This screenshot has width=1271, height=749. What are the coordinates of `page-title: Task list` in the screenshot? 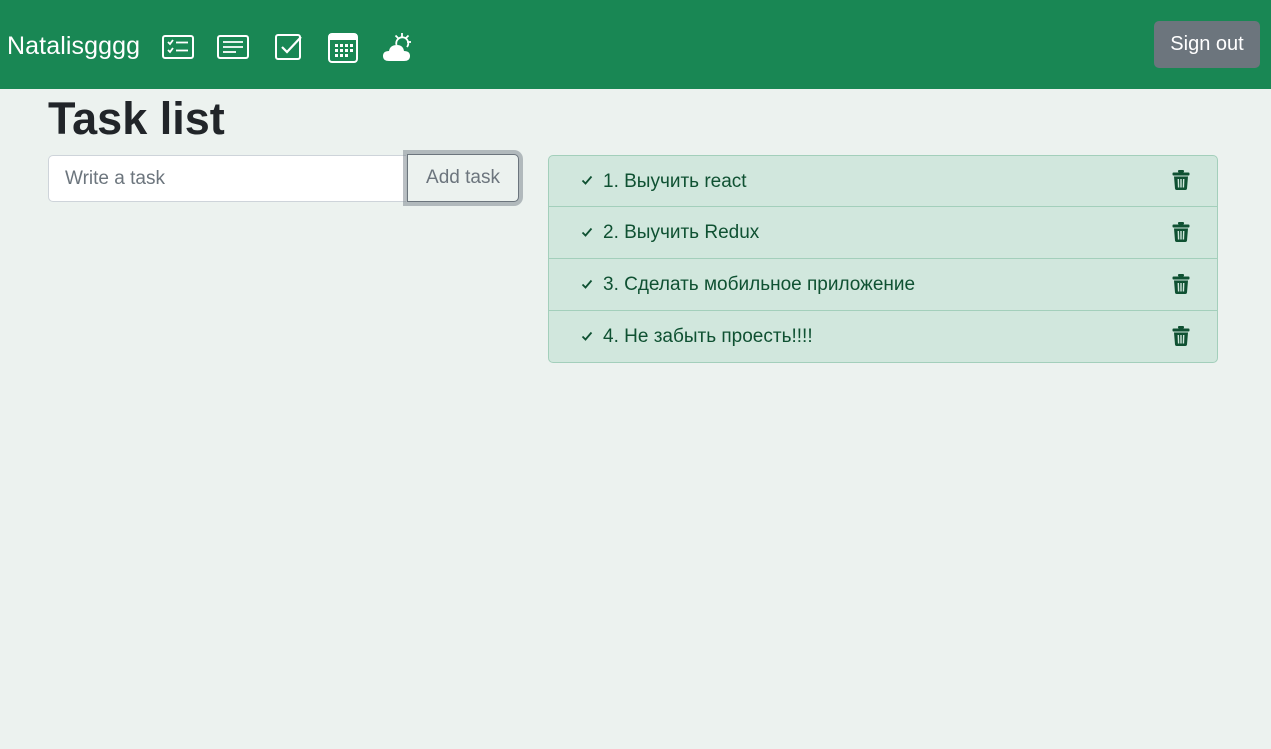 It's located at (136, 118).